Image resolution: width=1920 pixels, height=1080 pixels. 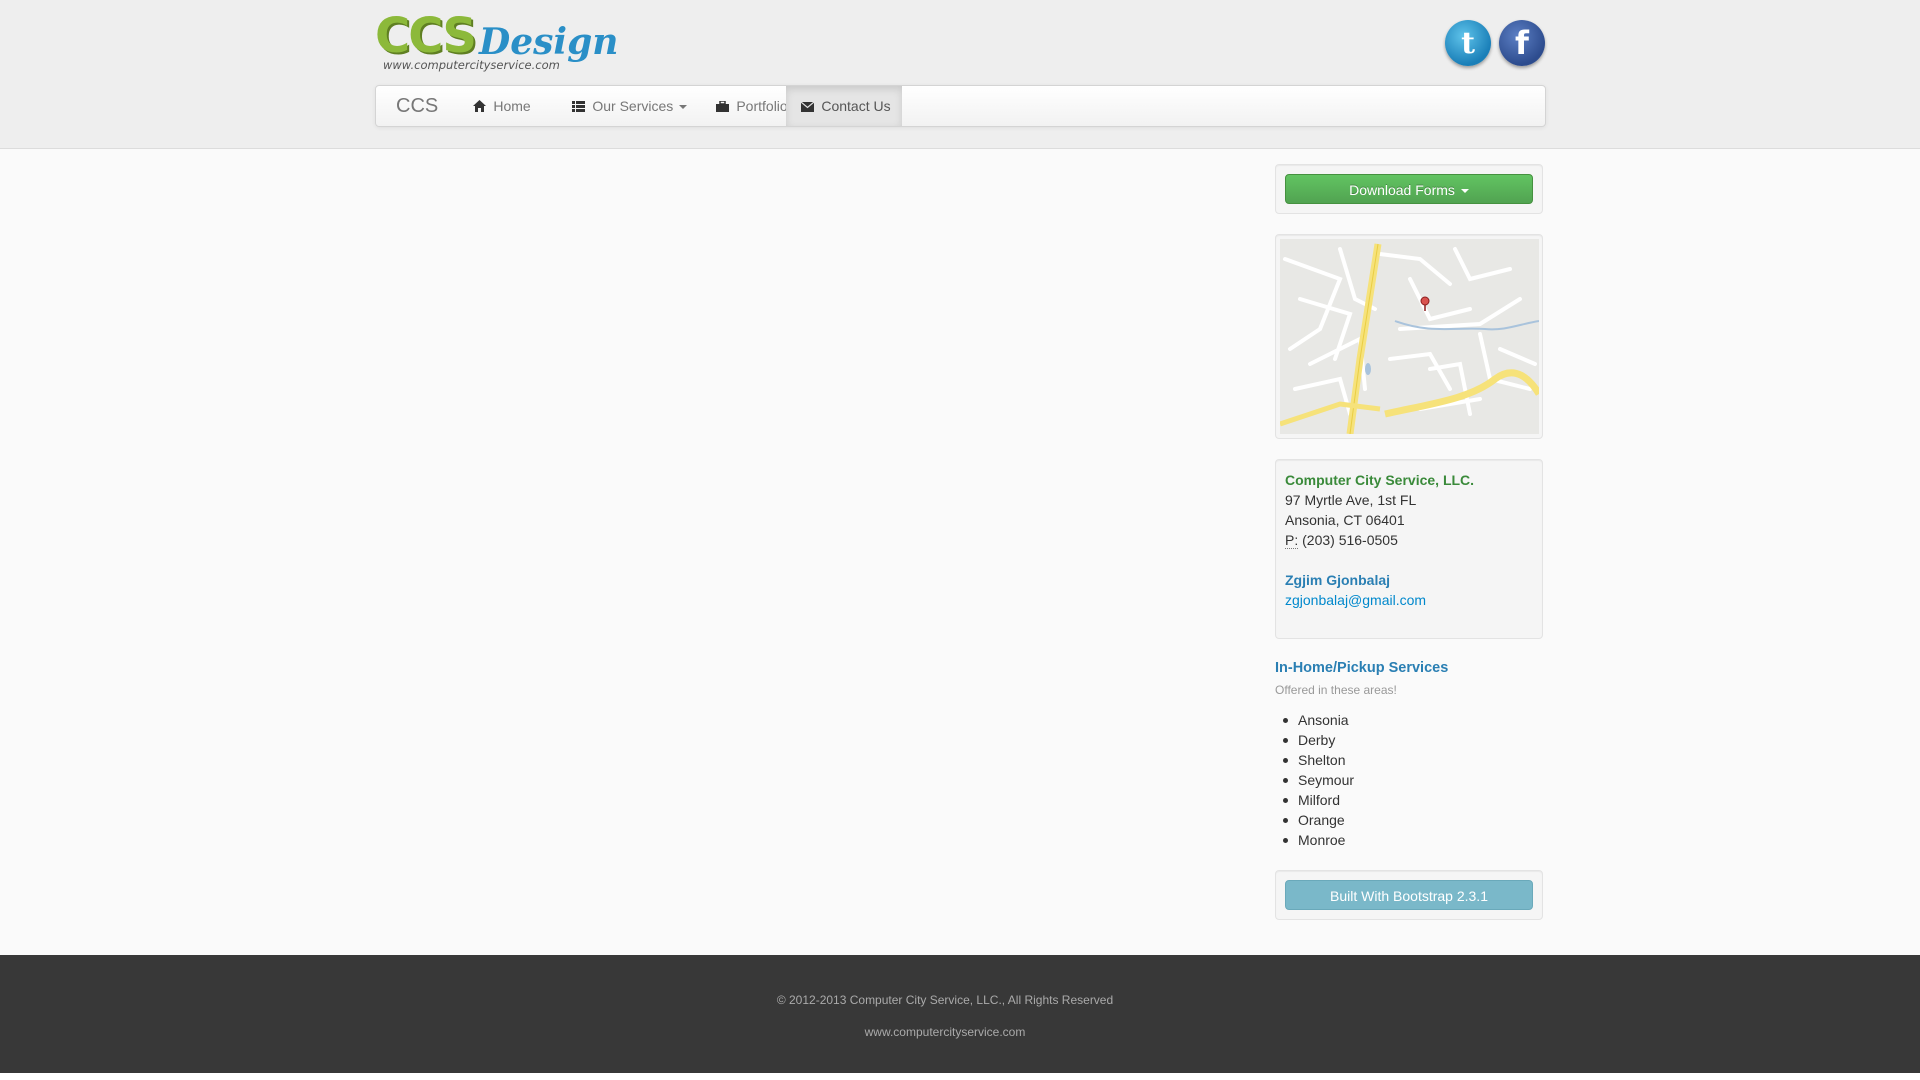 I want to click on map-well, so click(x=1409, y=336).